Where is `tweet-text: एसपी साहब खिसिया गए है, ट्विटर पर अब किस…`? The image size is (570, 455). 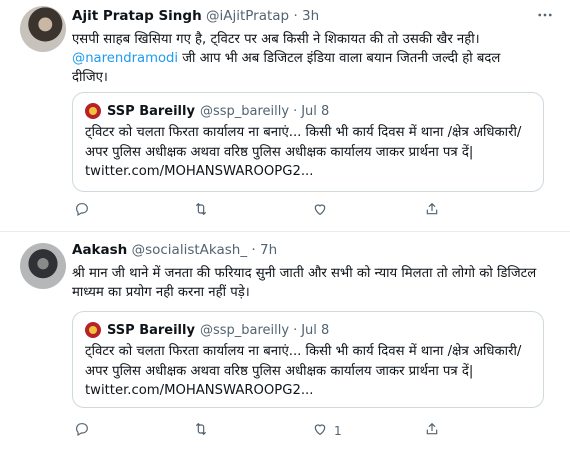
tweet-text: एसपी साहब खिसिया गए है, ट्विटर पर अब किस… is located at coordinates (311, 58).